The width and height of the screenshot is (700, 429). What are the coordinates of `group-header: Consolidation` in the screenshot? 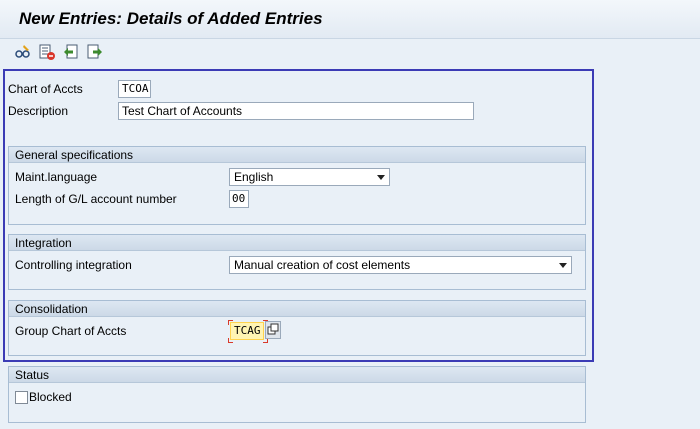 It's located at (297, 309).